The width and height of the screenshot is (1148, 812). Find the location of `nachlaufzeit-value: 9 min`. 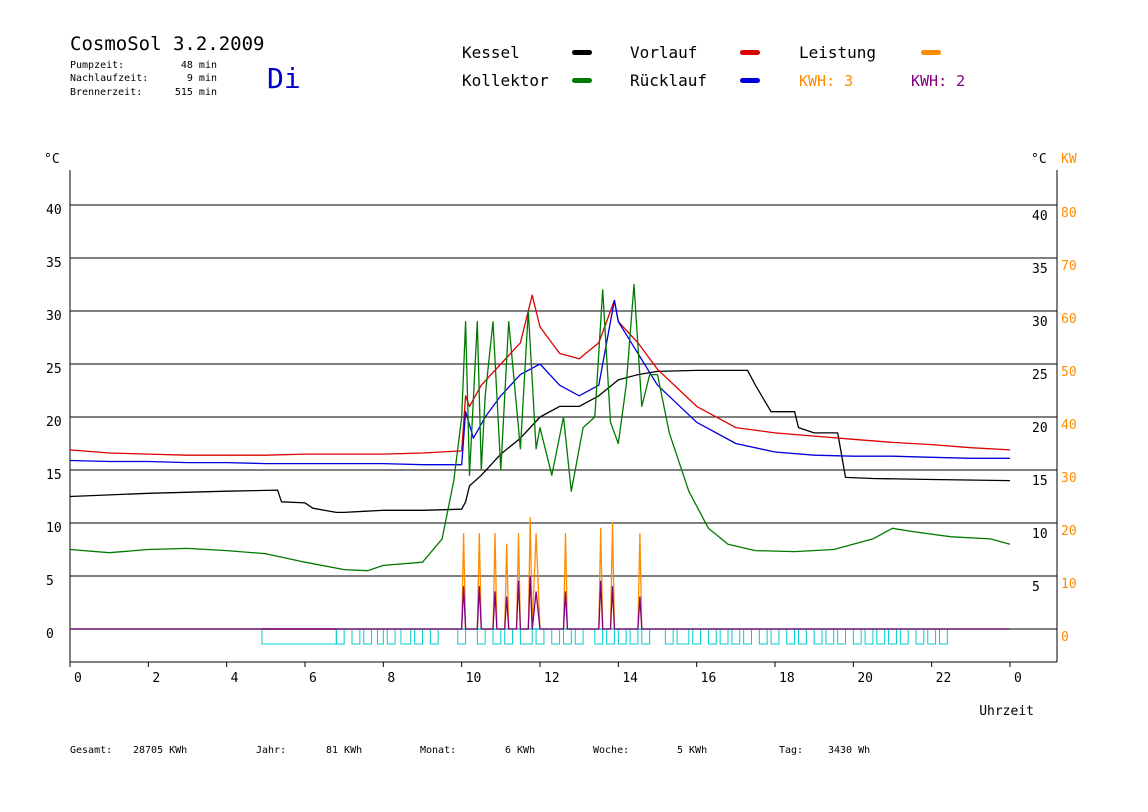

nachlaufzeit-value: 9 min is located at coordinates (202, 78).